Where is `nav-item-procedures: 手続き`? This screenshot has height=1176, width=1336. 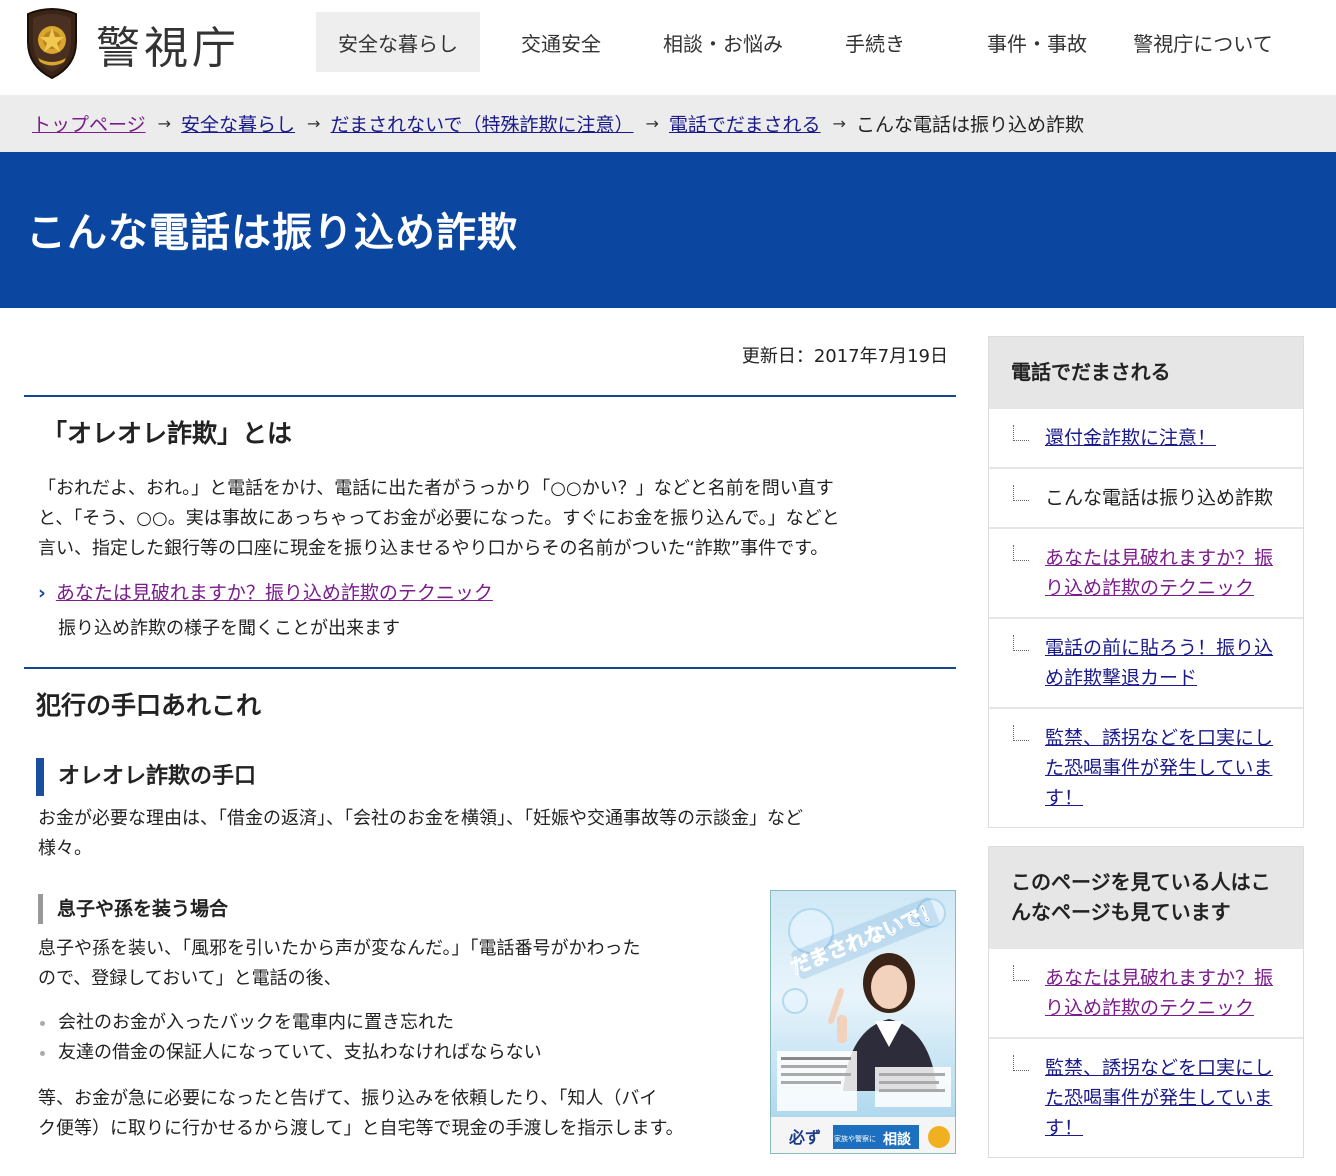
nav-item-procedures: 手続き is located at coordinates (875, 42).